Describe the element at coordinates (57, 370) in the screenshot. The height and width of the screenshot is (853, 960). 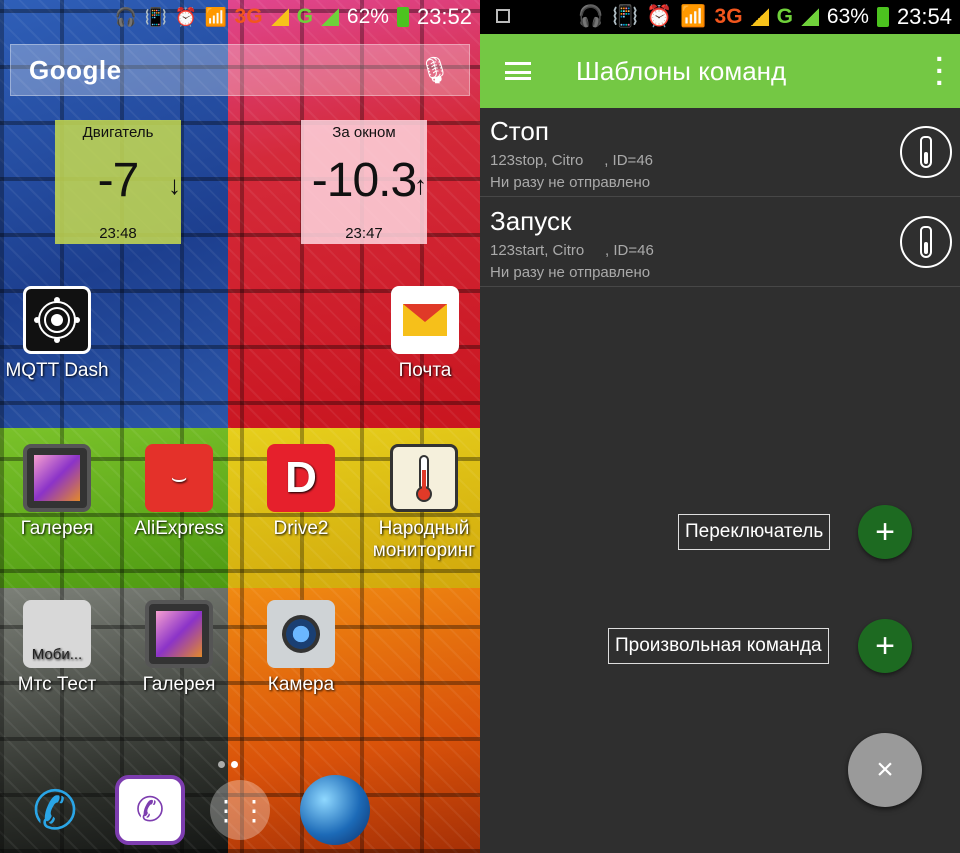
I see `app-label: MQTT Dash` at that location.